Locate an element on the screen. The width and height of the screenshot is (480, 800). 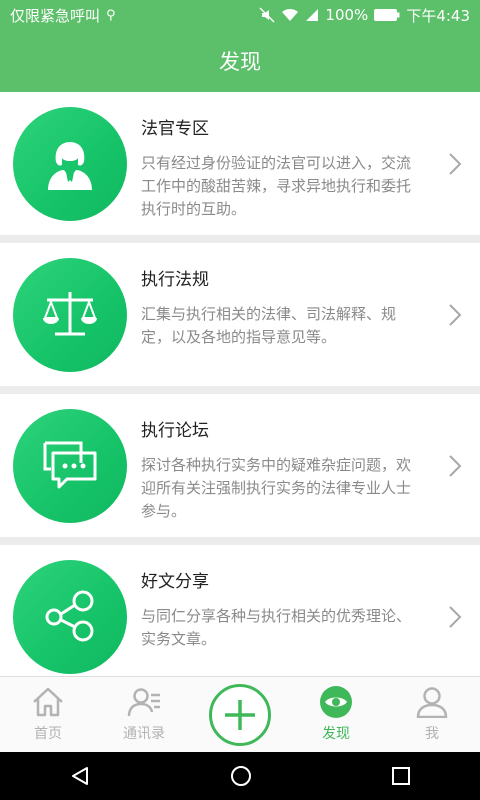
share-icon-bg is located at coordinates (70, 616).